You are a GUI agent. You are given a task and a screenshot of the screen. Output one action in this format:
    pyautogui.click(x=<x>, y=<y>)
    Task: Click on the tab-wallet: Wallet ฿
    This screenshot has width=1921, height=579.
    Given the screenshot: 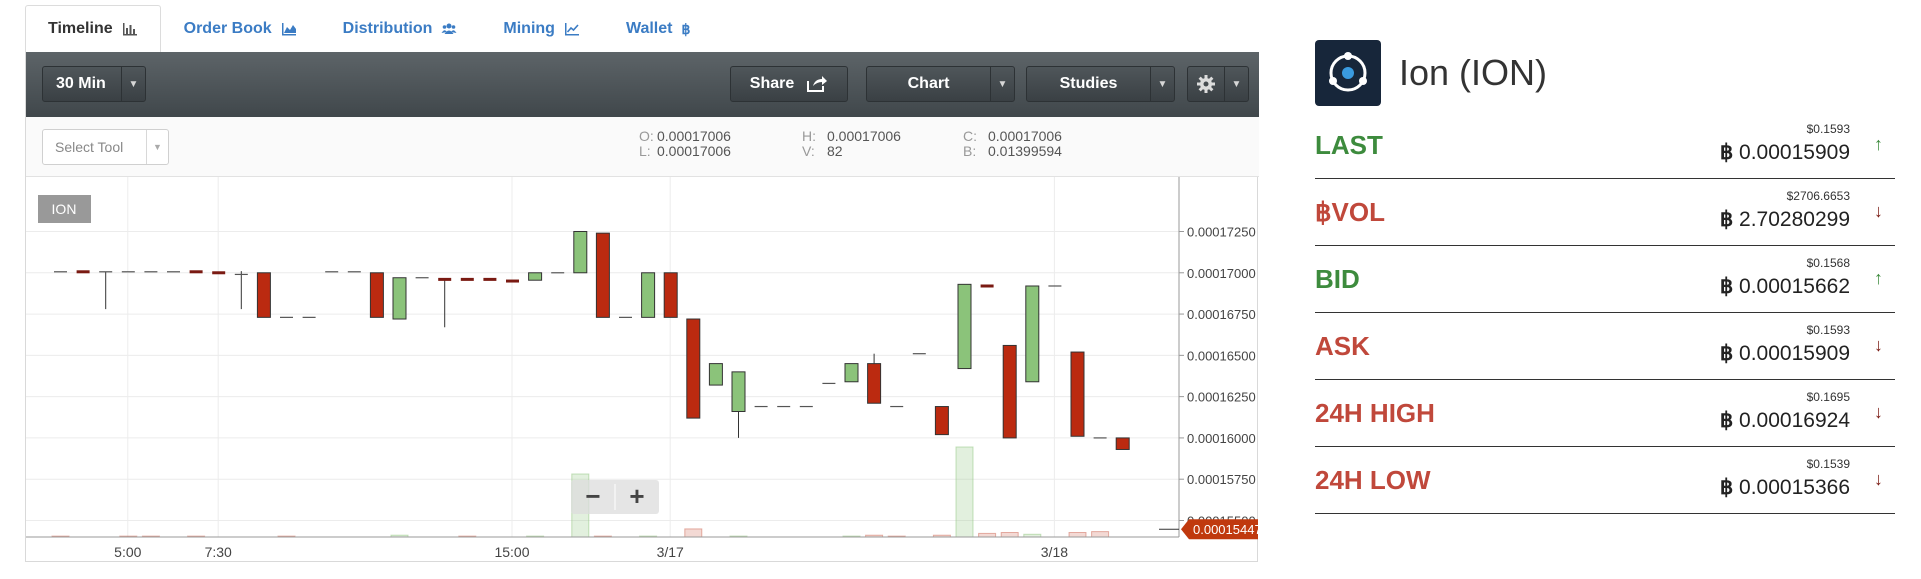 What is the action you would take?
    pyautogui.click(x=658, y=28)
    